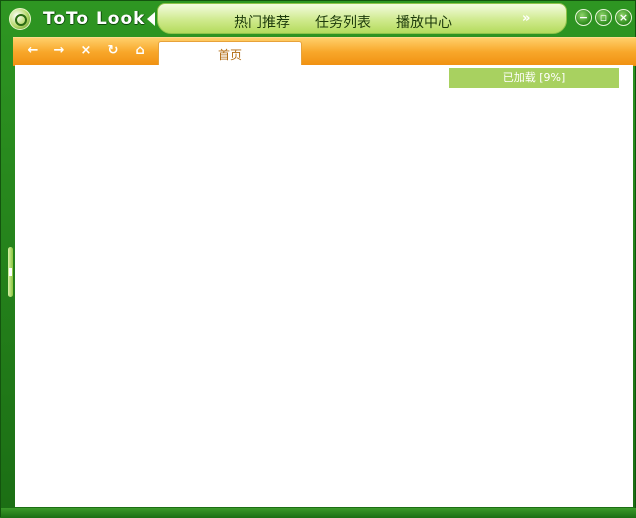  I want to click on nav-play-center: 播放中心, so click(424, 22).